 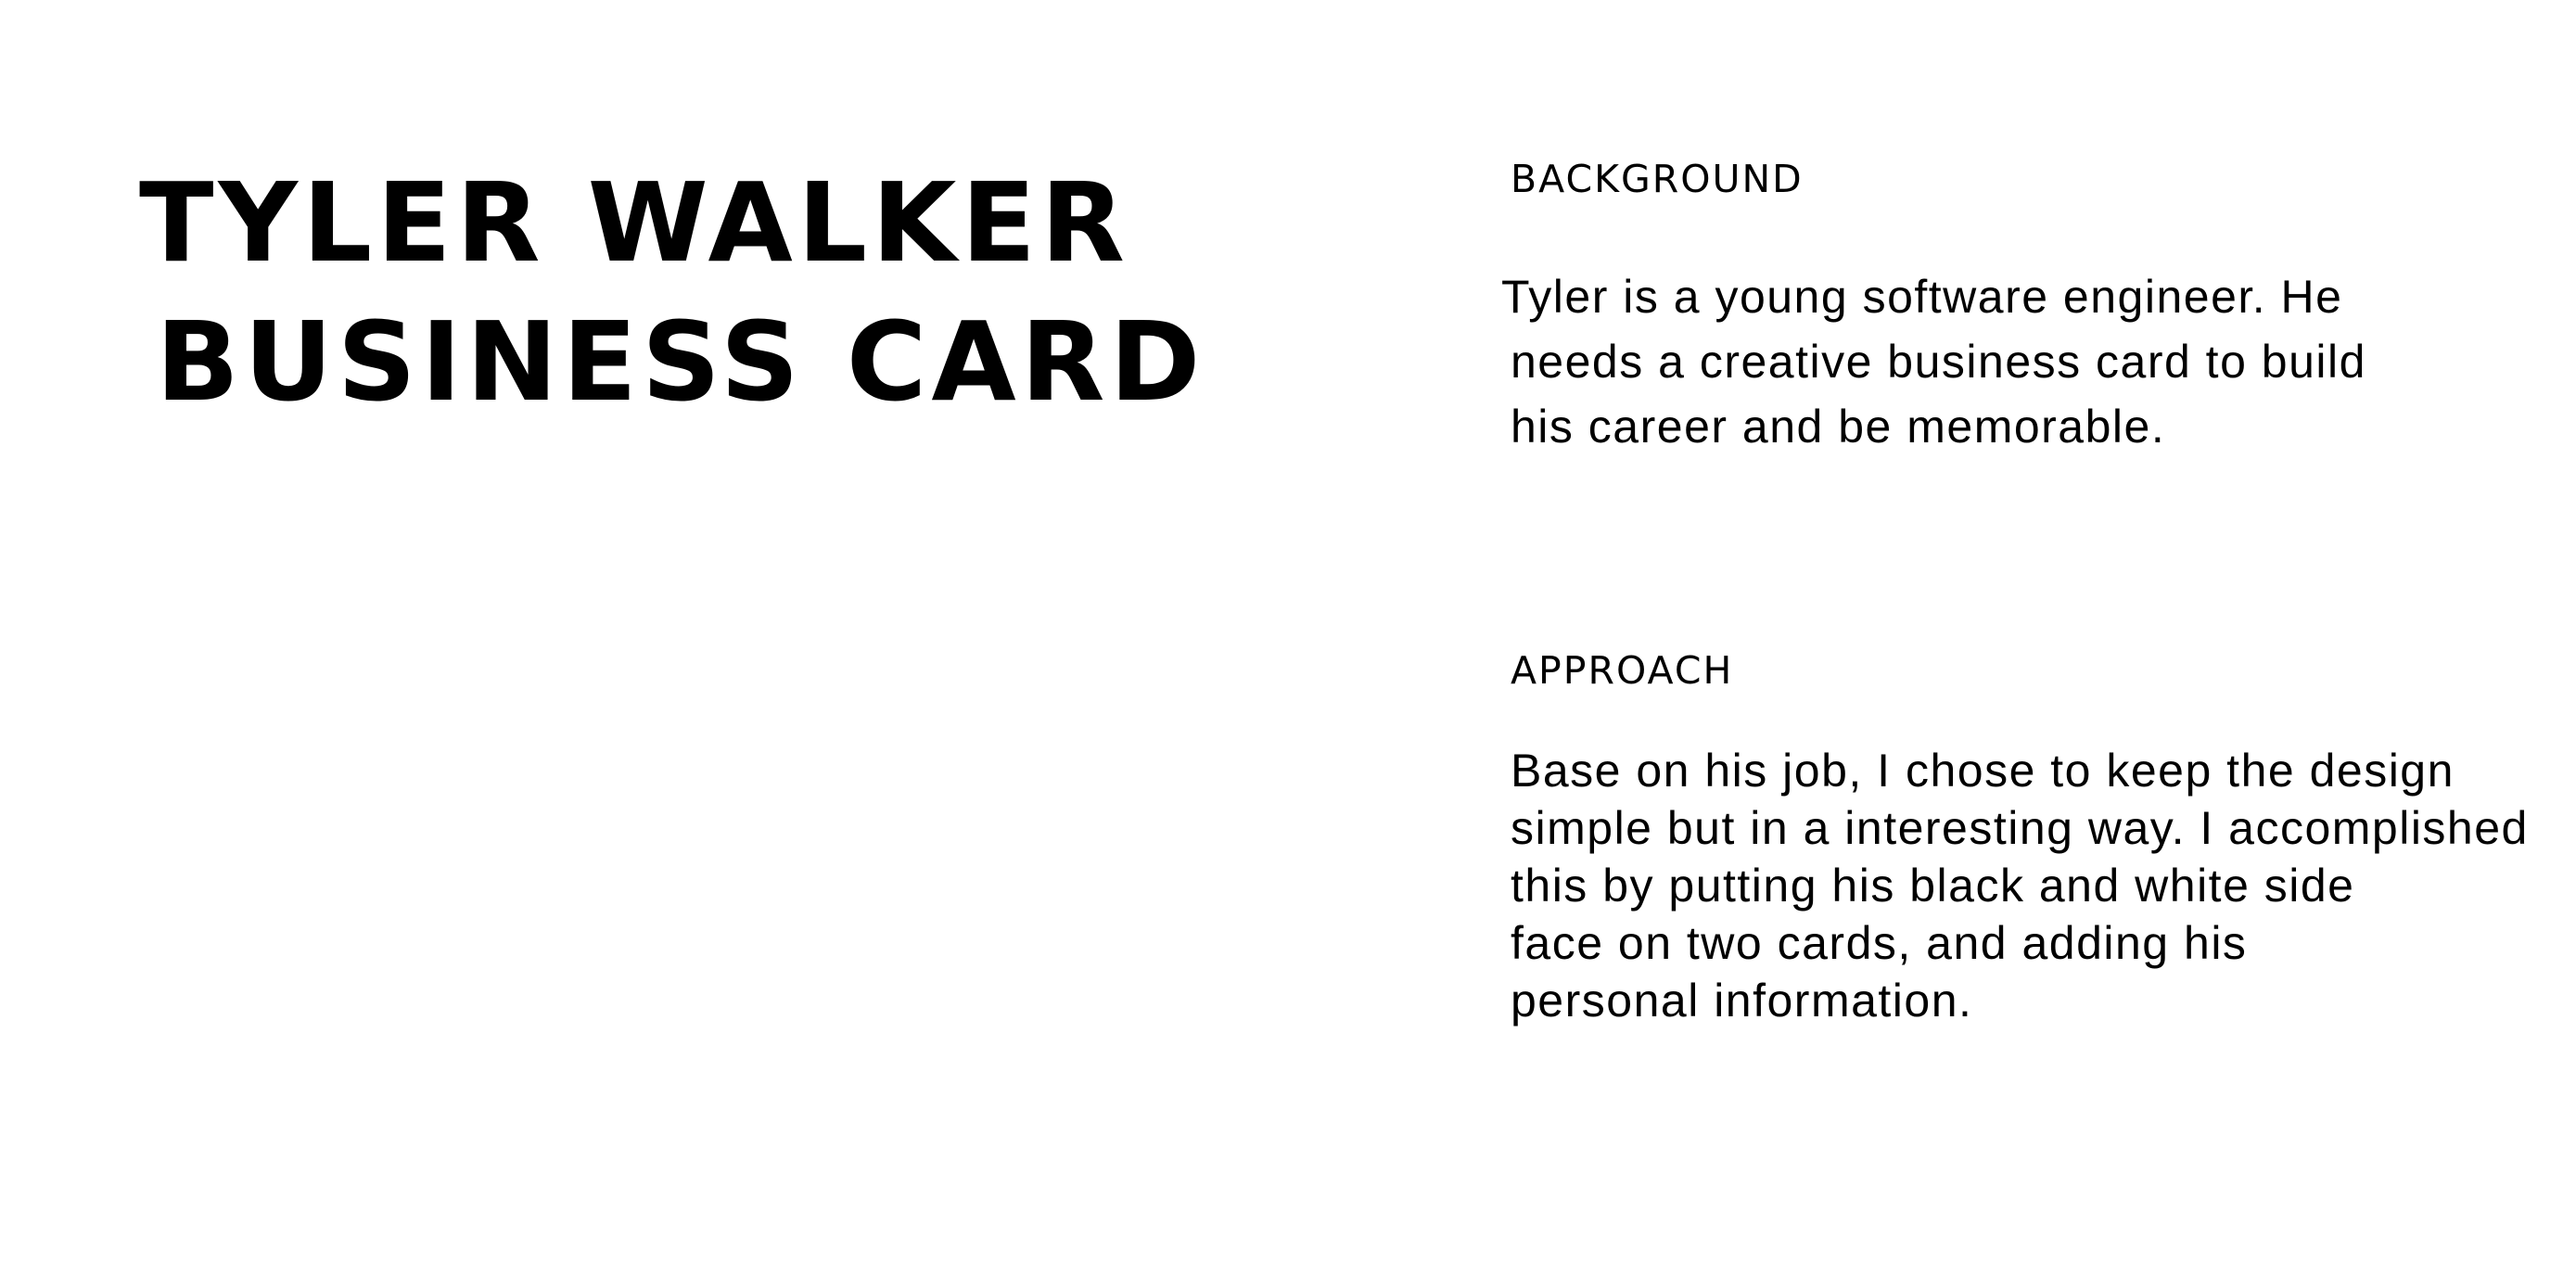 I want to click on paragraph-line: this by putting his black and white side, so click(x=1933, y=886).